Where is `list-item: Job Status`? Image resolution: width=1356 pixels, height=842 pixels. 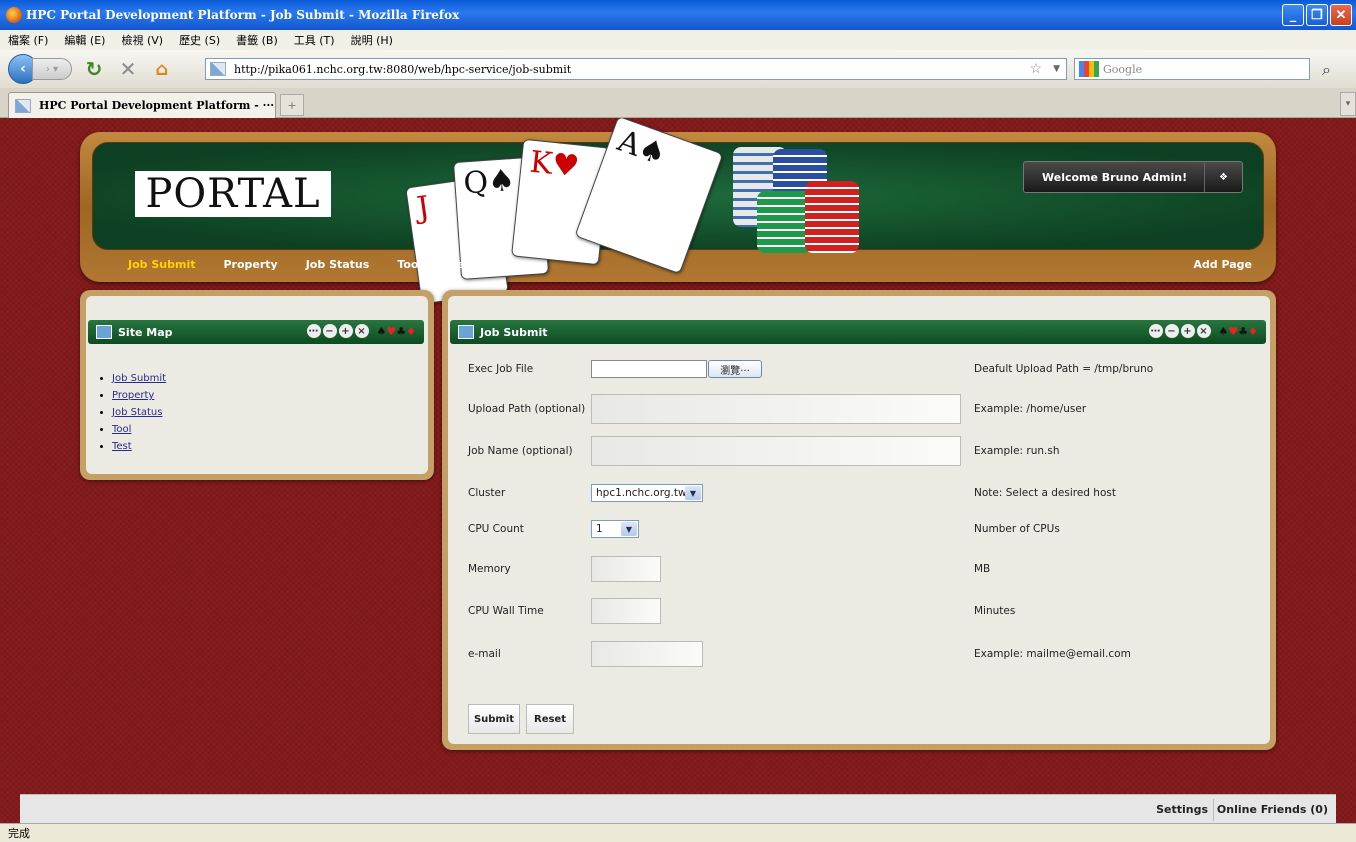
list-item: Job Status is located at coordinates (139, 412).